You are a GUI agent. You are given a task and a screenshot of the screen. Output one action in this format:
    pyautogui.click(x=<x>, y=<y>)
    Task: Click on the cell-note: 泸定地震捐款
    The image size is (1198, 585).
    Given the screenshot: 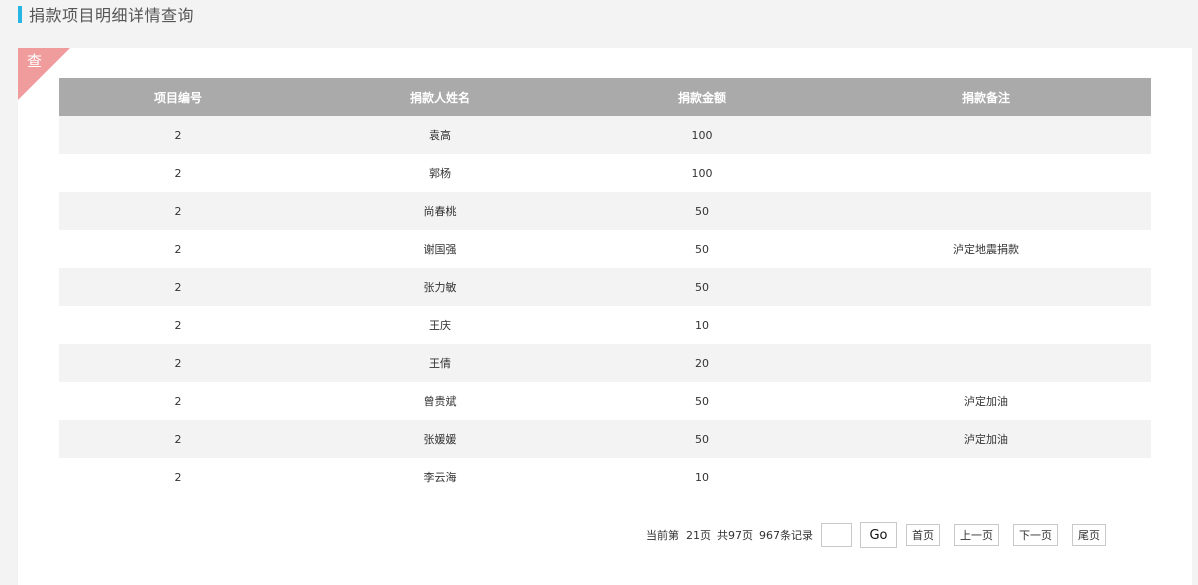 What is the action you would take?
    pyautogui.click(x=986, y=249)
    